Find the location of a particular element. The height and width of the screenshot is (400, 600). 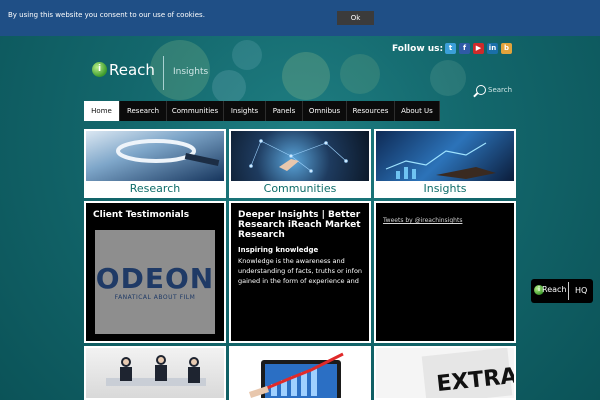

newspaper-image: EXTRA is located at coordinates (445, 373).